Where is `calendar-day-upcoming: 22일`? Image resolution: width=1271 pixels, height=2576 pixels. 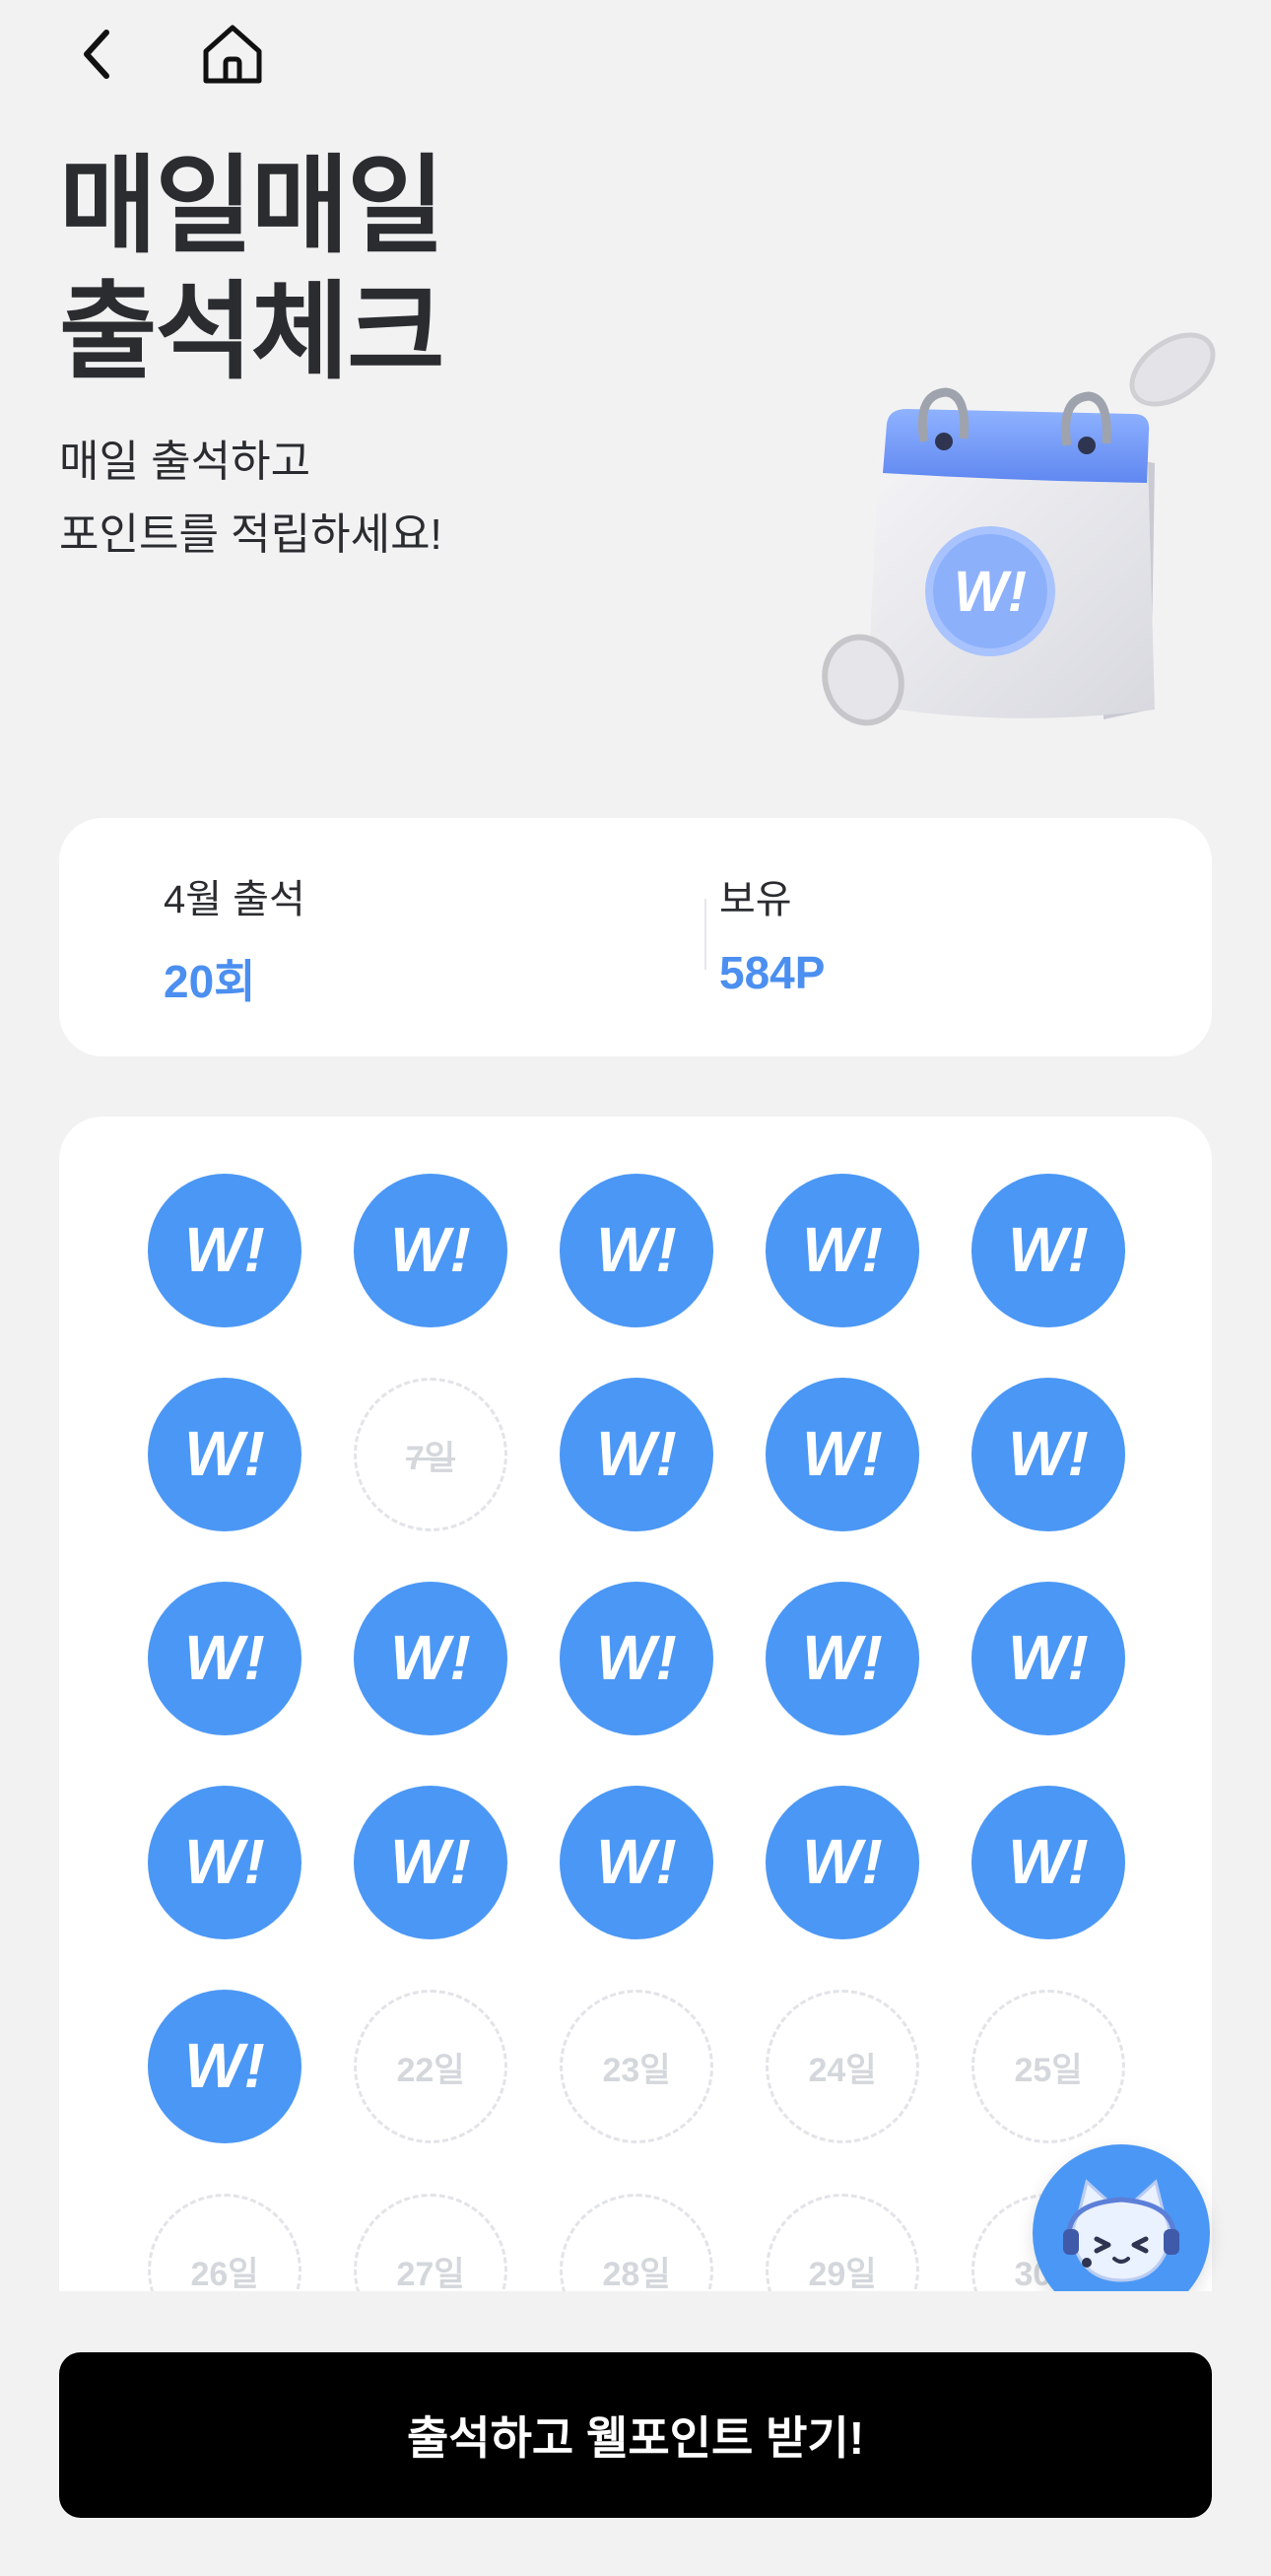 calendar-day-upcoming: 22일 is located at coordinates (430, 2066).